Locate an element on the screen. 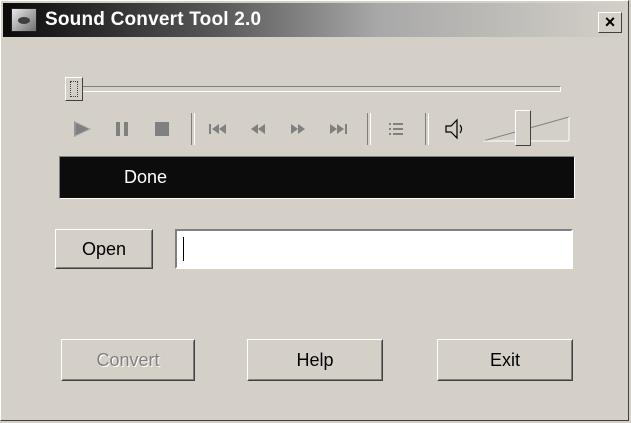 The height and width of the screenshot is (423, 631). rewind-icon is located at coordinates (258, 129).